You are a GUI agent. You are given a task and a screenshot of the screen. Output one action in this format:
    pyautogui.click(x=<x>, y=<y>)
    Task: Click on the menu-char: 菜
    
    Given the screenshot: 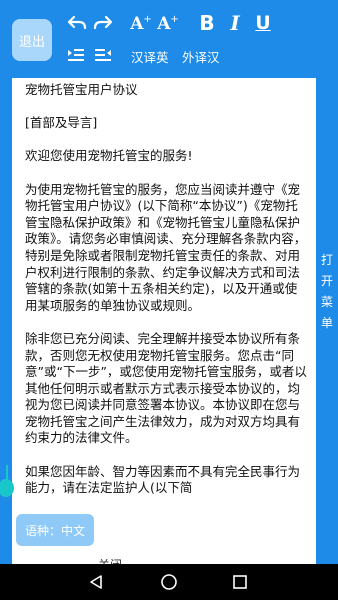 What is the action you would take?
    pyautogui.click(x=326, y=302)
    